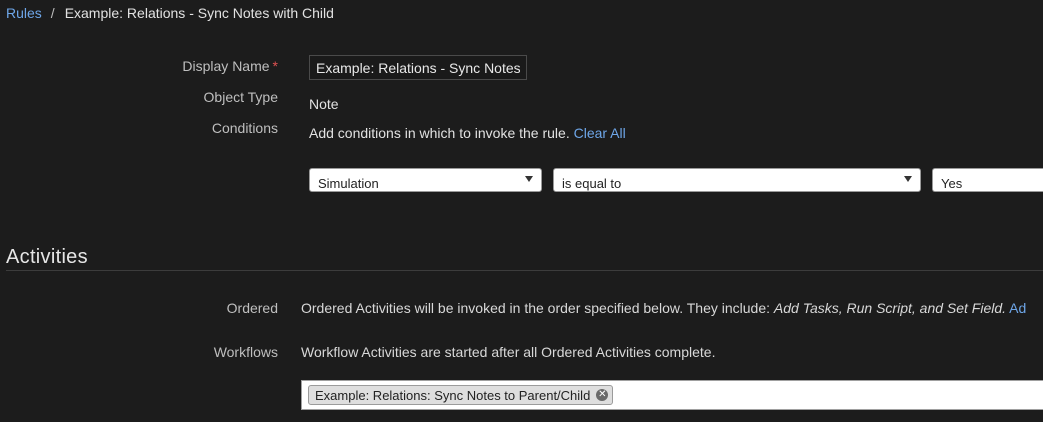 Image resolution: width=1043 pixels, height=422 pixels. I want to click on display-name-label: Display Name *, so click(178, 66).